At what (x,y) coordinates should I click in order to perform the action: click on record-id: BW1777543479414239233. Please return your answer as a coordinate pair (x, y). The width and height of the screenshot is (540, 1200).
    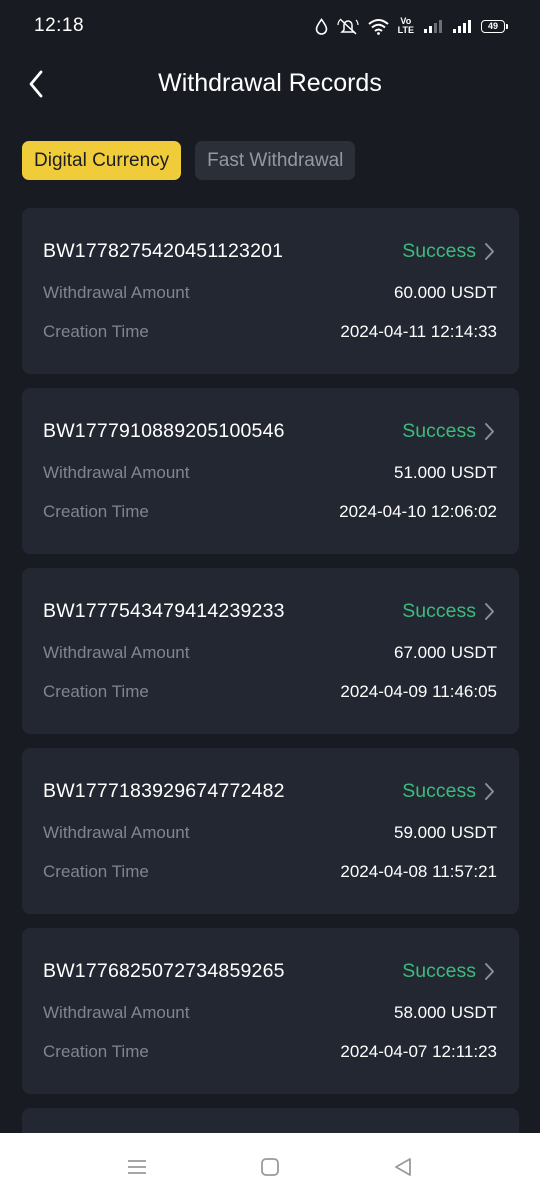
    Looking at the image, I should click on (164, 611).